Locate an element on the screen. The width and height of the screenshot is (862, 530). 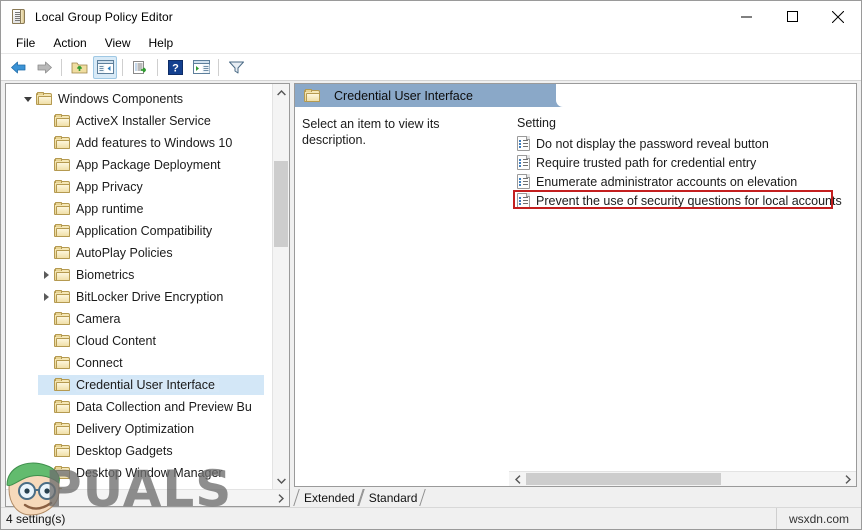
scroll-right-arrow is located at coordinates (280, 498).